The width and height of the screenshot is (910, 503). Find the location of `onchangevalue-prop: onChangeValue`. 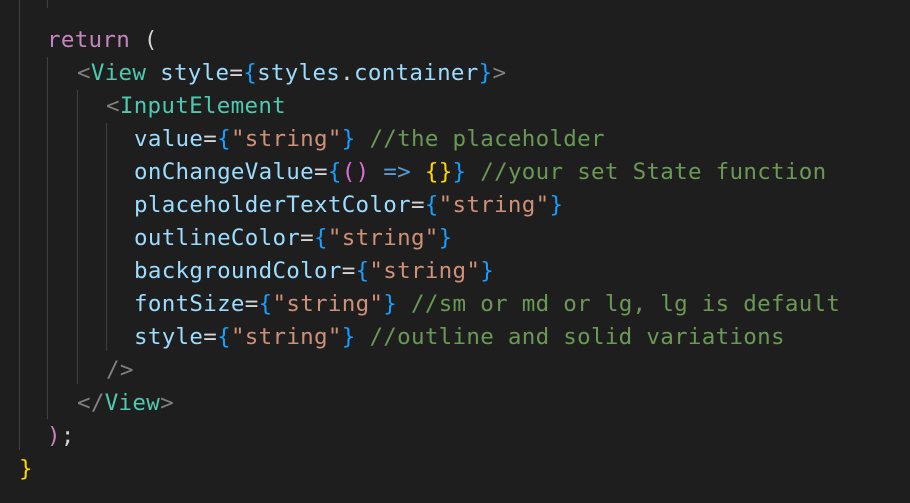

onchangevalue-prop: onChangeValue is located at coordinates (224, 172).